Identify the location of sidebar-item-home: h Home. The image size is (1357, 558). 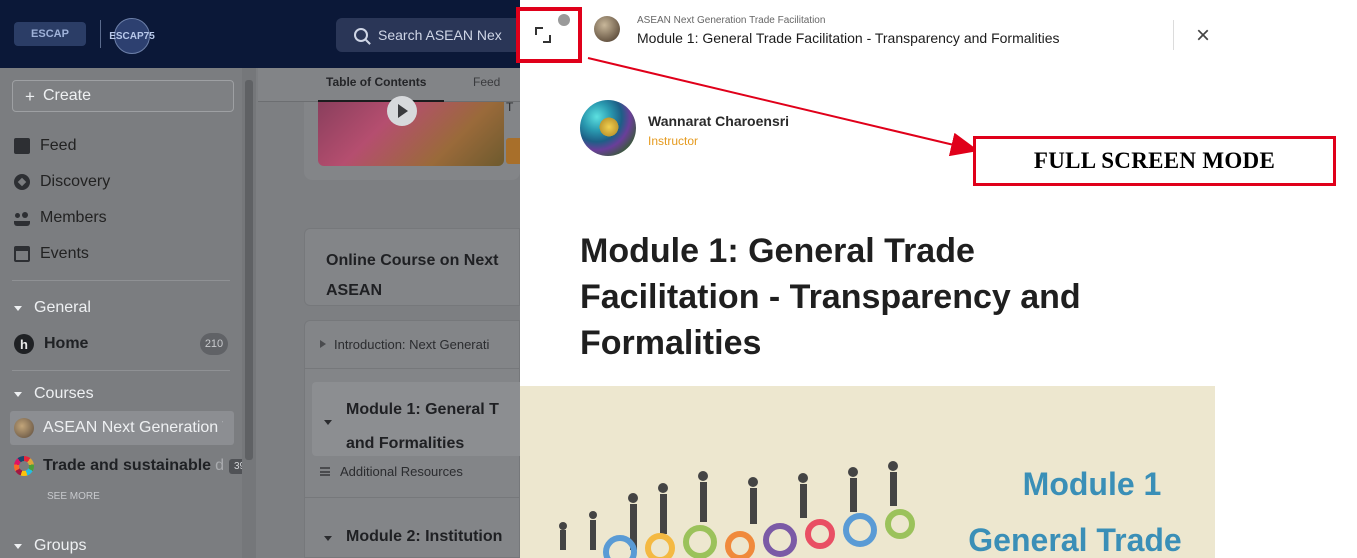
(51, 344).